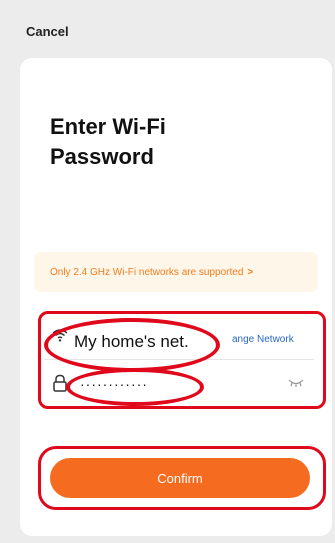 This screenshot has width=335, height=543. Describe the element at coordinates (60, 335) in the screenshot. I see `wifi-icon` at that location.